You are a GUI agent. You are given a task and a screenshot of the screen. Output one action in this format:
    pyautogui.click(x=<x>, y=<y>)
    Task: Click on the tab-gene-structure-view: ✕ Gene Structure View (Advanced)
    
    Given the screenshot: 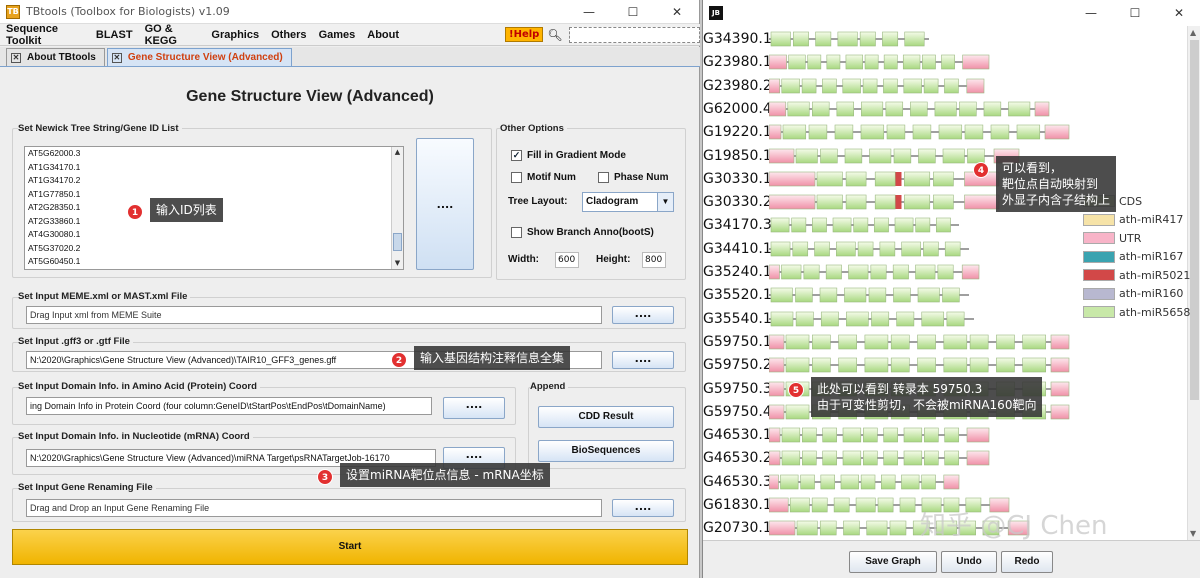 What is the action you would take?
    pyautogui.click(x=199, y=57)
    